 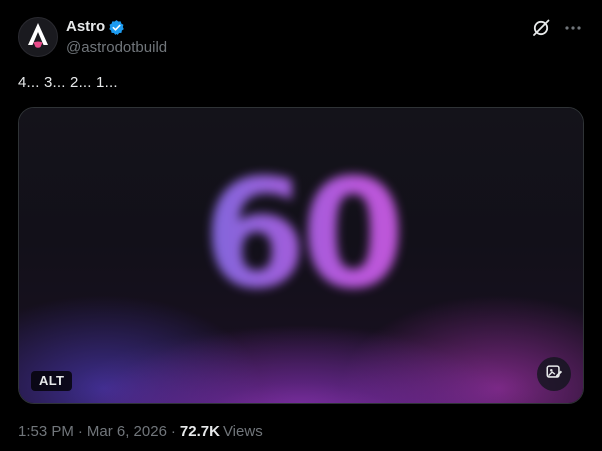 I want to click on post-metadata: 1:53 PM · Mar 6, 2026 · 72.7K Views, so click(x=140, y=432).